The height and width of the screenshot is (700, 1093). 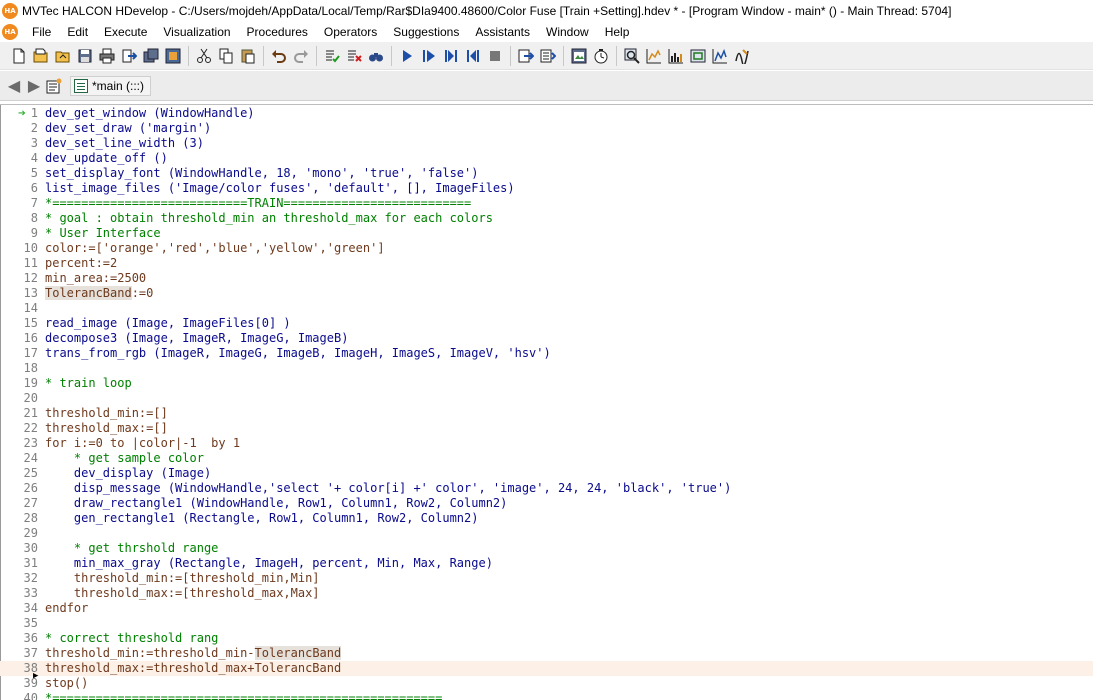 What do you see at coordinates (20, 263) in the screenshot?
I see `line-number: 11` at bounding box center [20, 263].